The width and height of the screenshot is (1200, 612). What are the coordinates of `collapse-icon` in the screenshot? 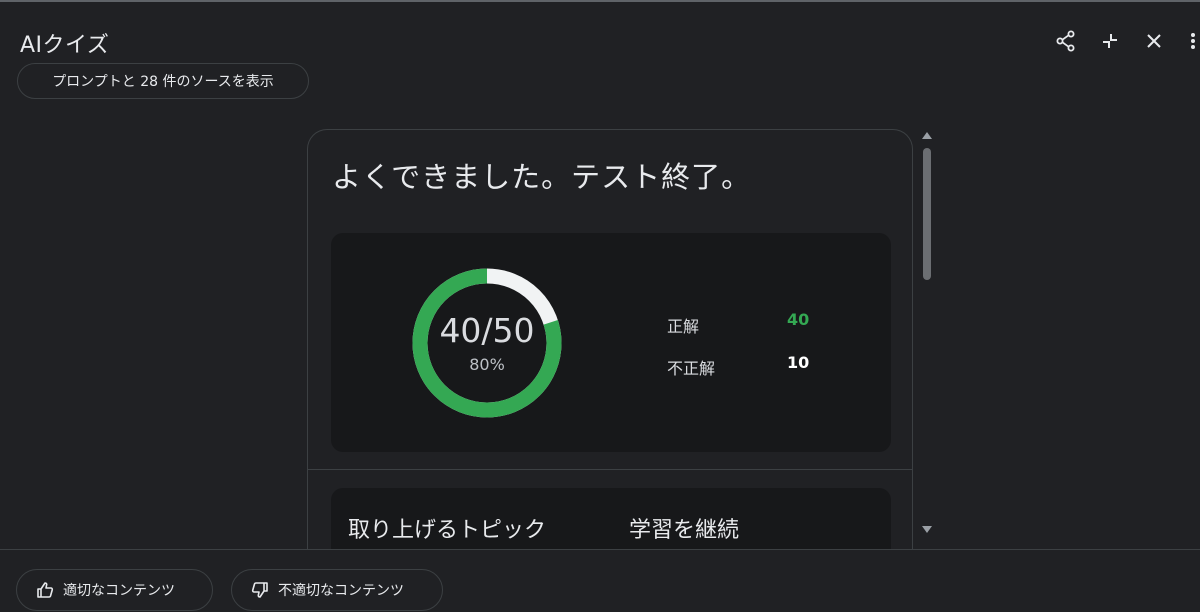 It's located at (1110, 41).